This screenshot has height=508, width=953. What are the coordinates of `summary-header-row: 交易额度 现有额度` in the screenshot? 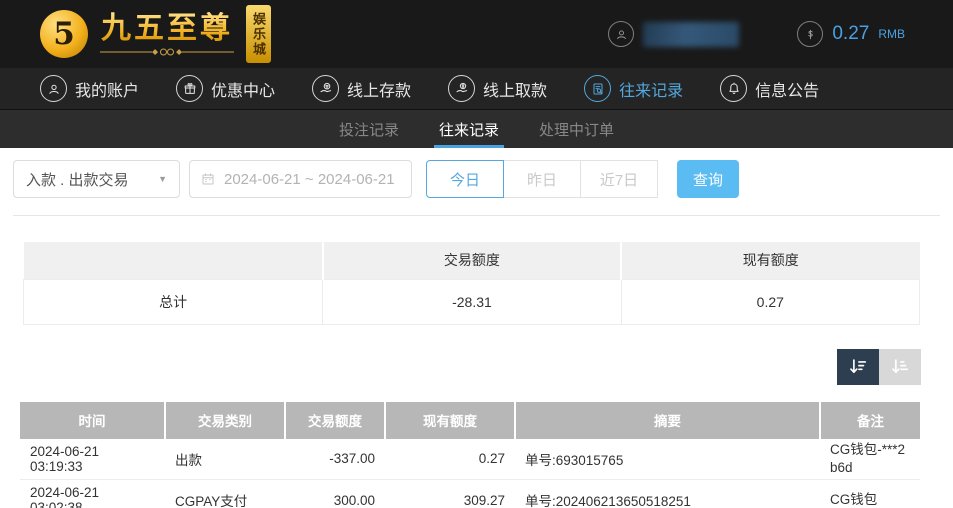 It's located at (471, 260).